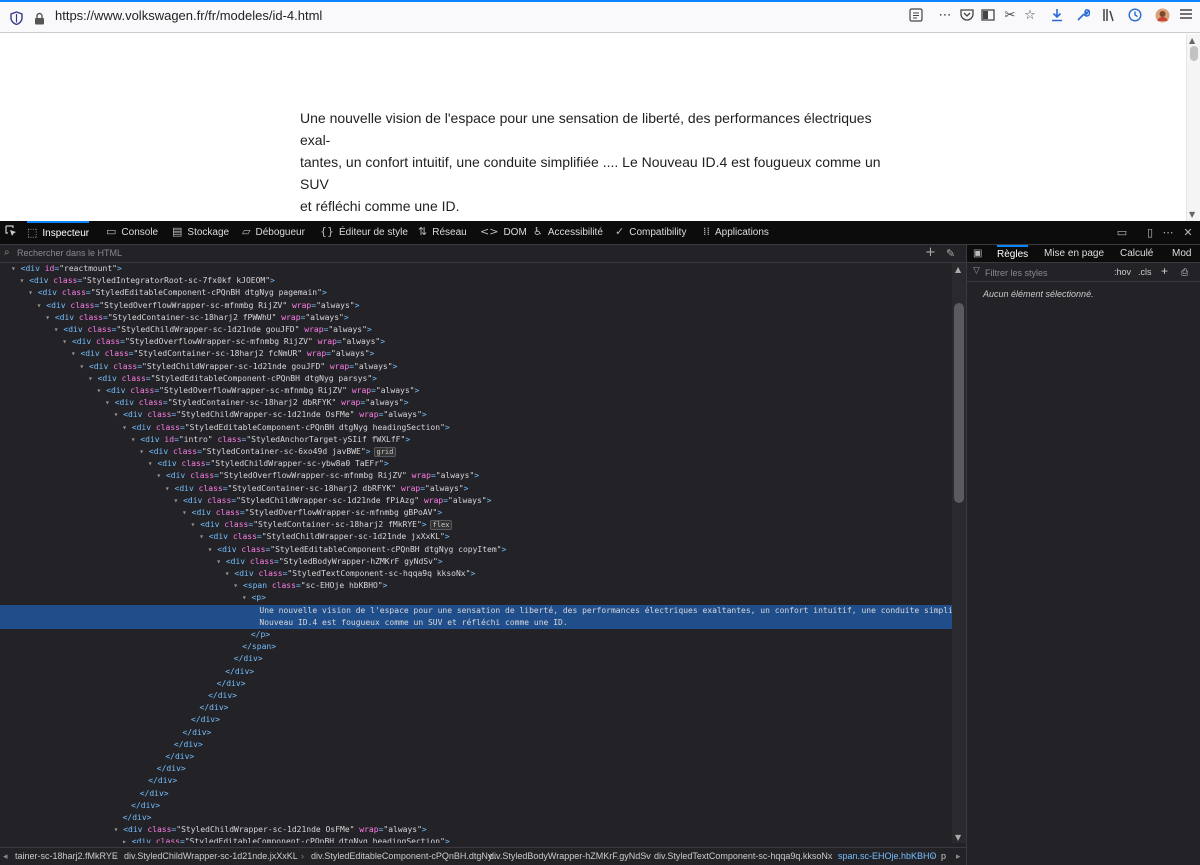 This screenshot has height=865, width=1200. Describe the element at coordinates (650, 233) in the screenshot. I see `tab-compatibility: ✓ Compatibility` at that location.